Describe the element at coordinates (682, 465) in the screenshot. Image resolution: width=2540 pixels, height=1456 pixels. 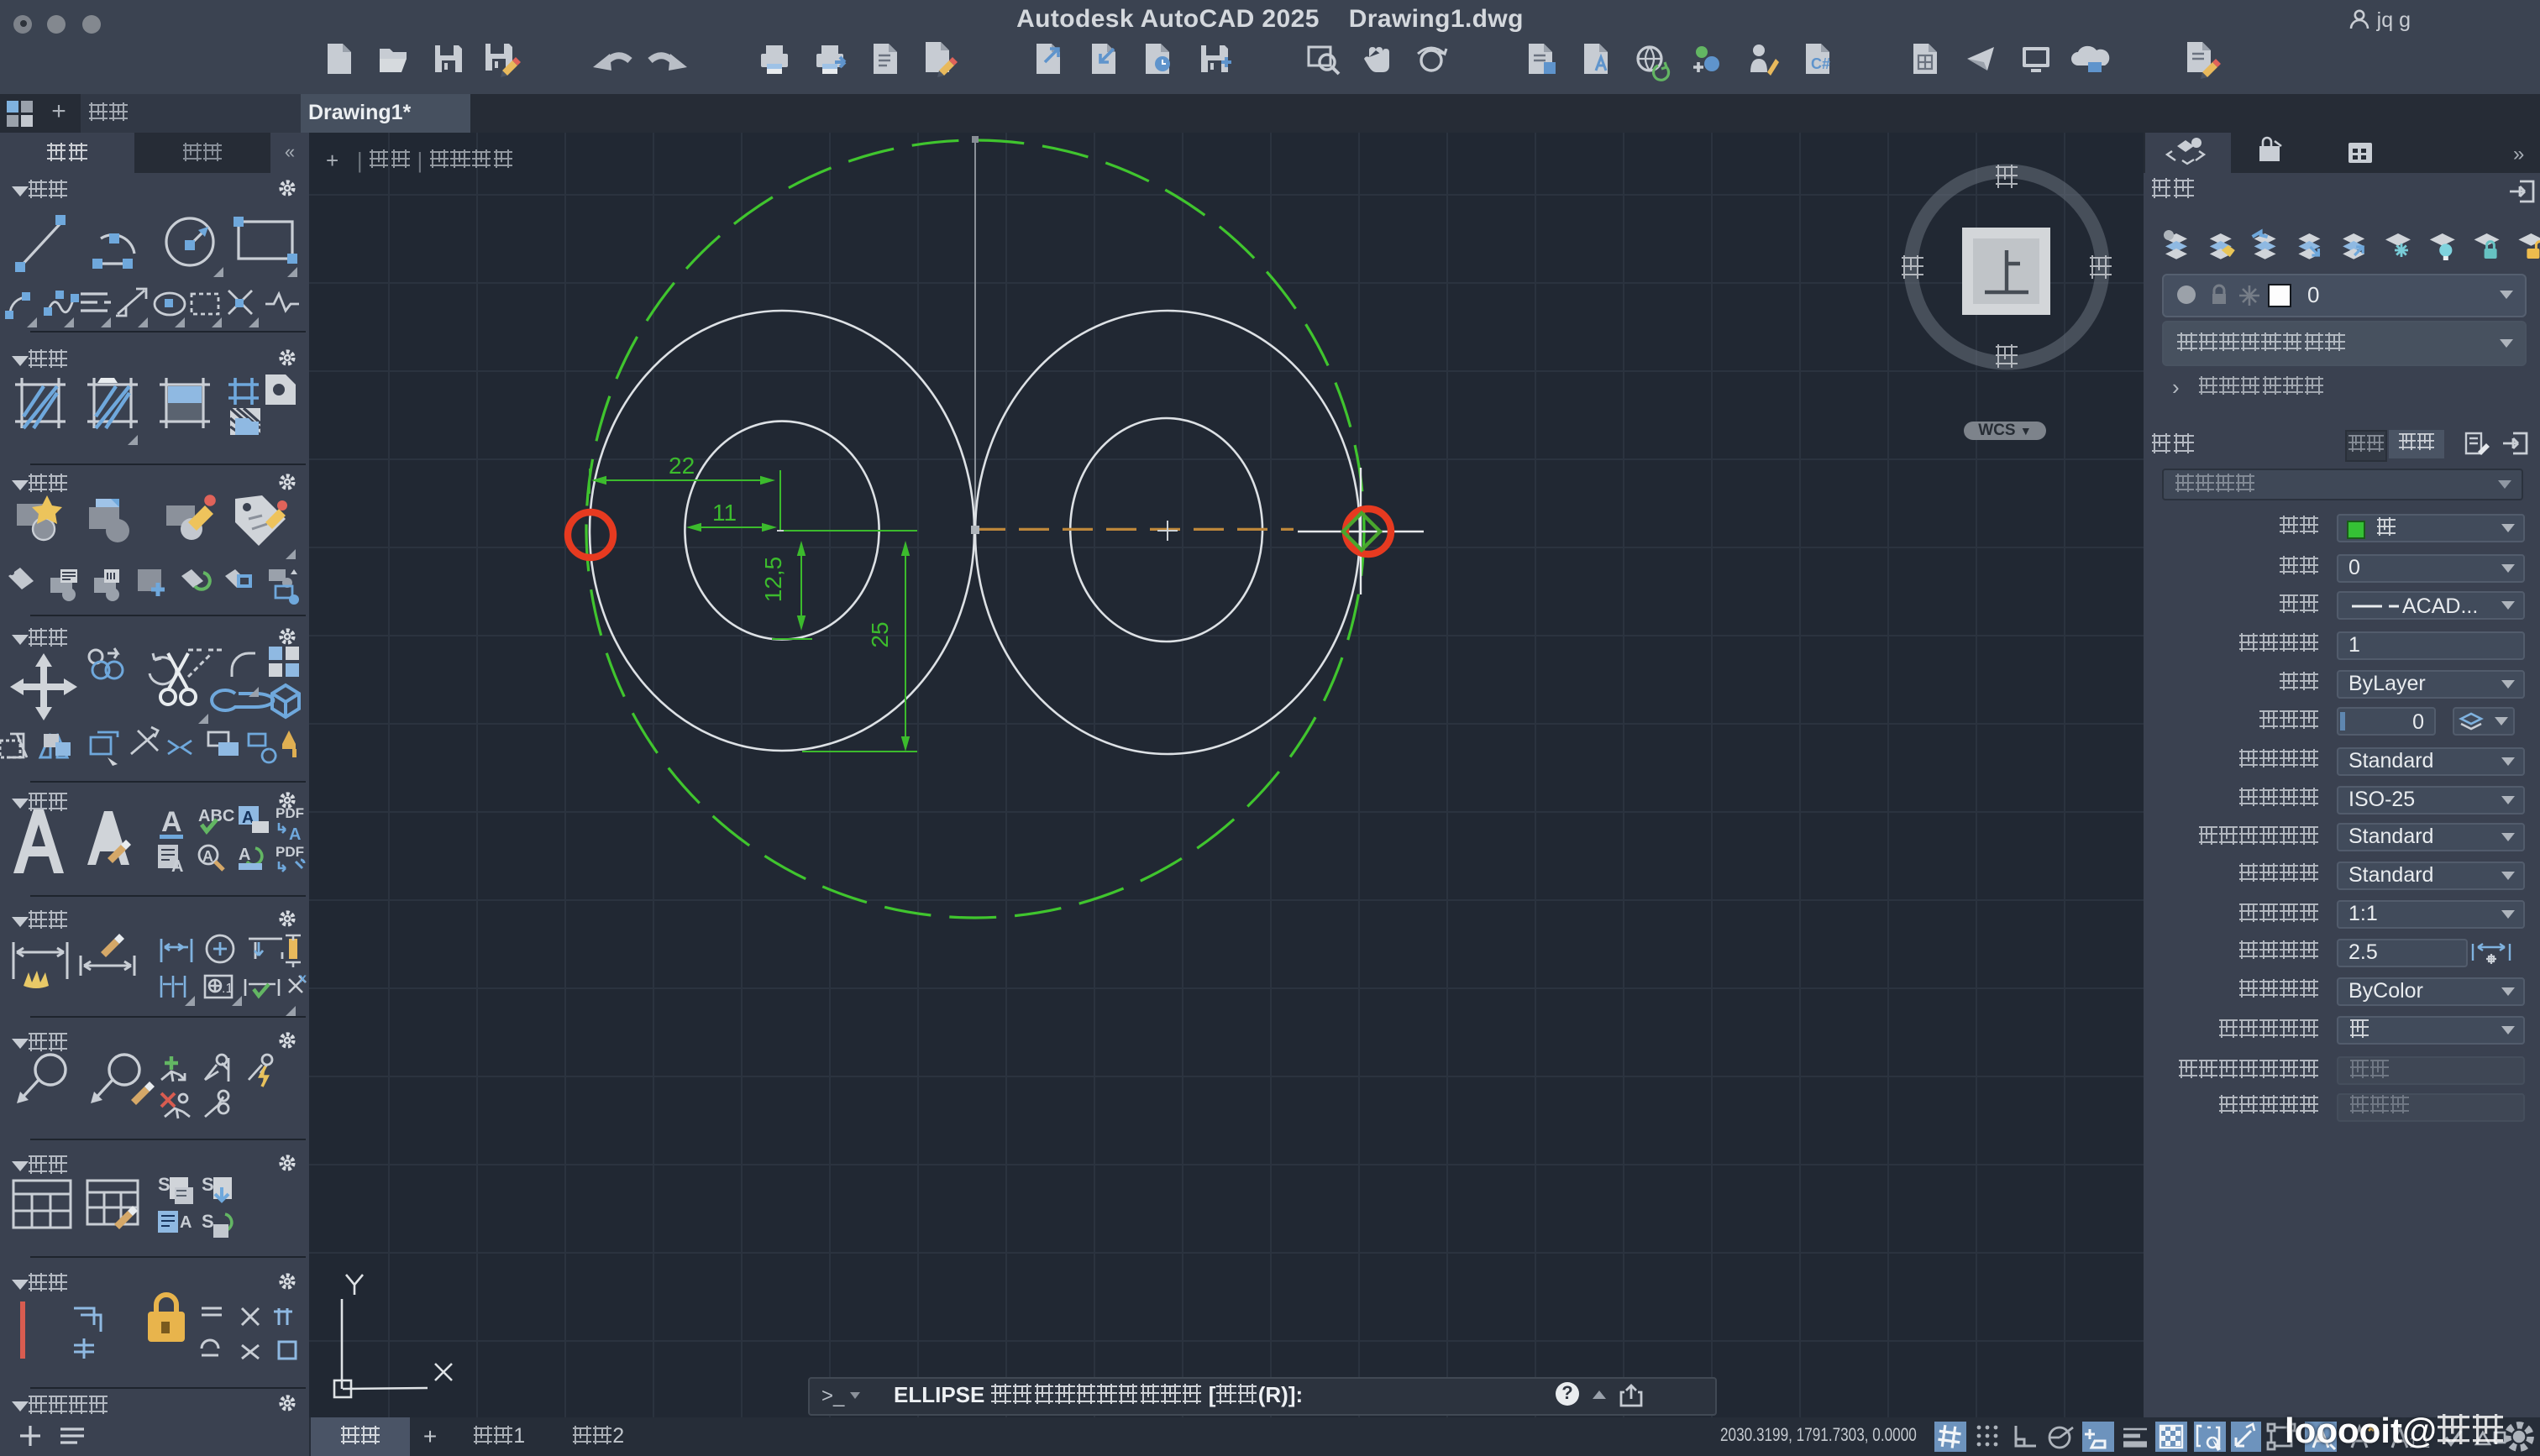
I see `svg-text: 22` at that location.